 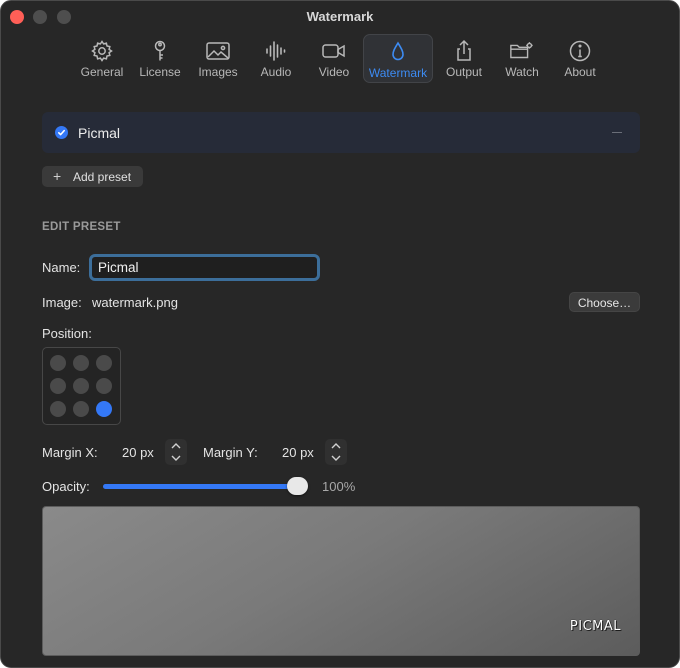 I want to click on position-top-left, so click(x=58, y=363).